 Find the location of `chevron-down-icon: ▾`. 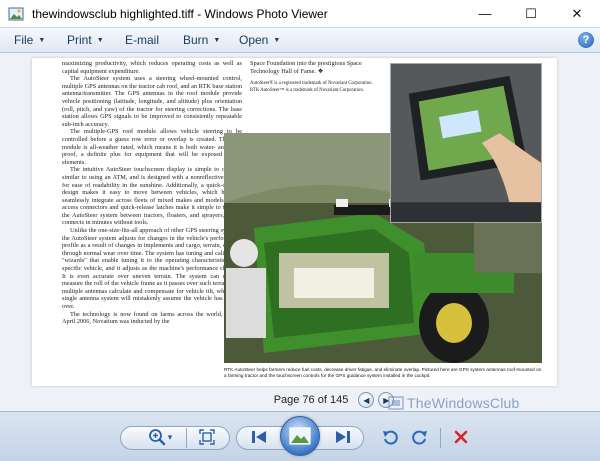

chevron-down-icon: ▾ is located at coordinates (170, 436).